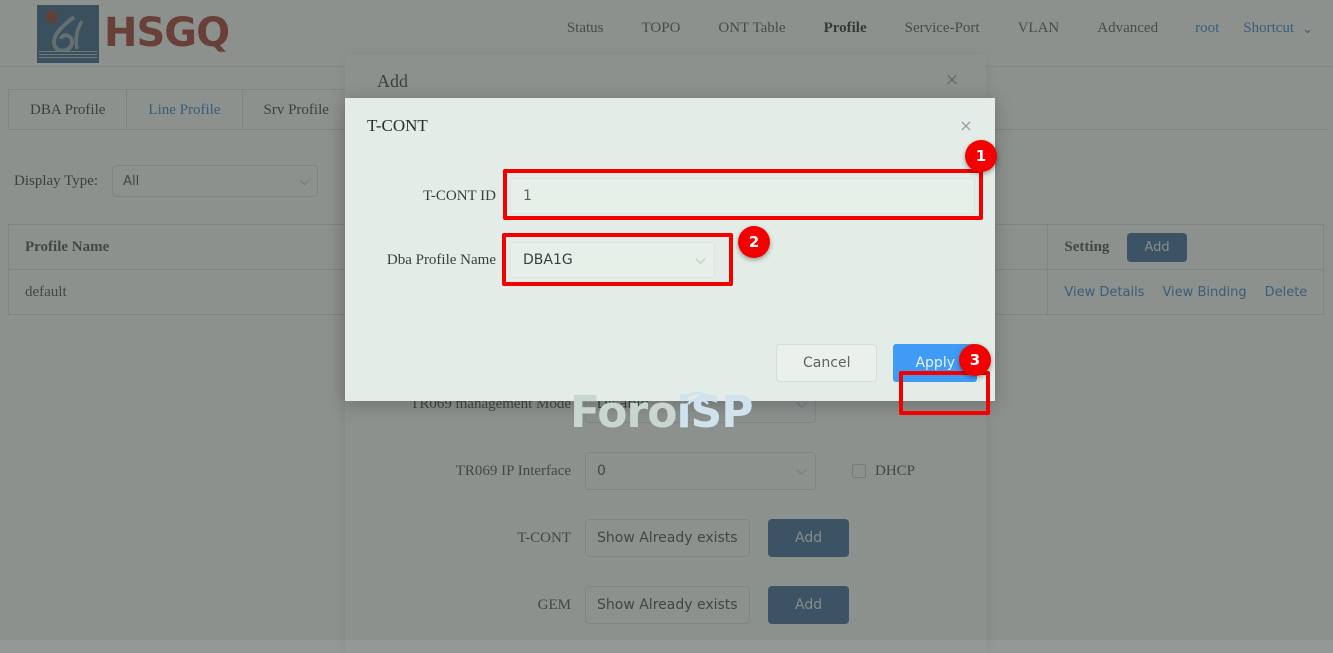 The width and height of the screenshot is (1333, 653). I want to click on cancel-button: Cancel, so click(827, 363).